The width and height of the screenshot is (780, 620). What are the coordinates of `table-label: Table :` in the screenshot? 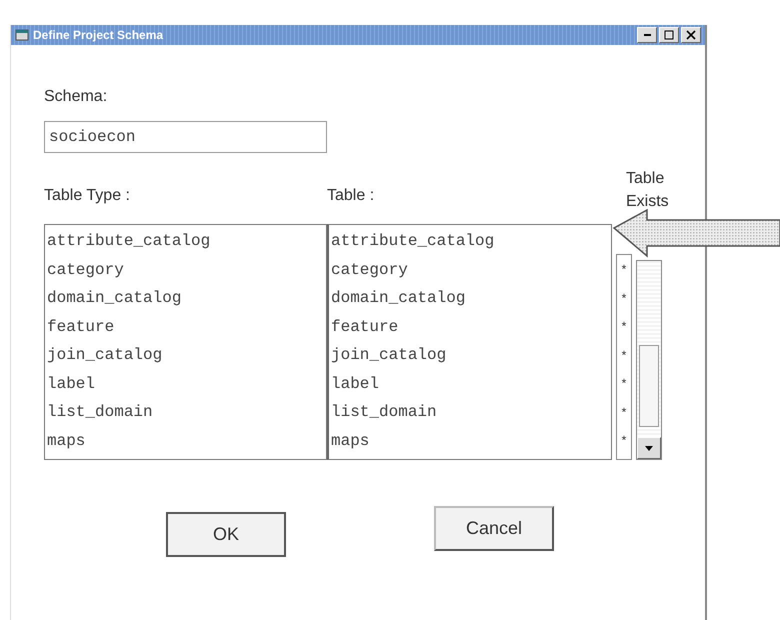 It's located at (351, 196).